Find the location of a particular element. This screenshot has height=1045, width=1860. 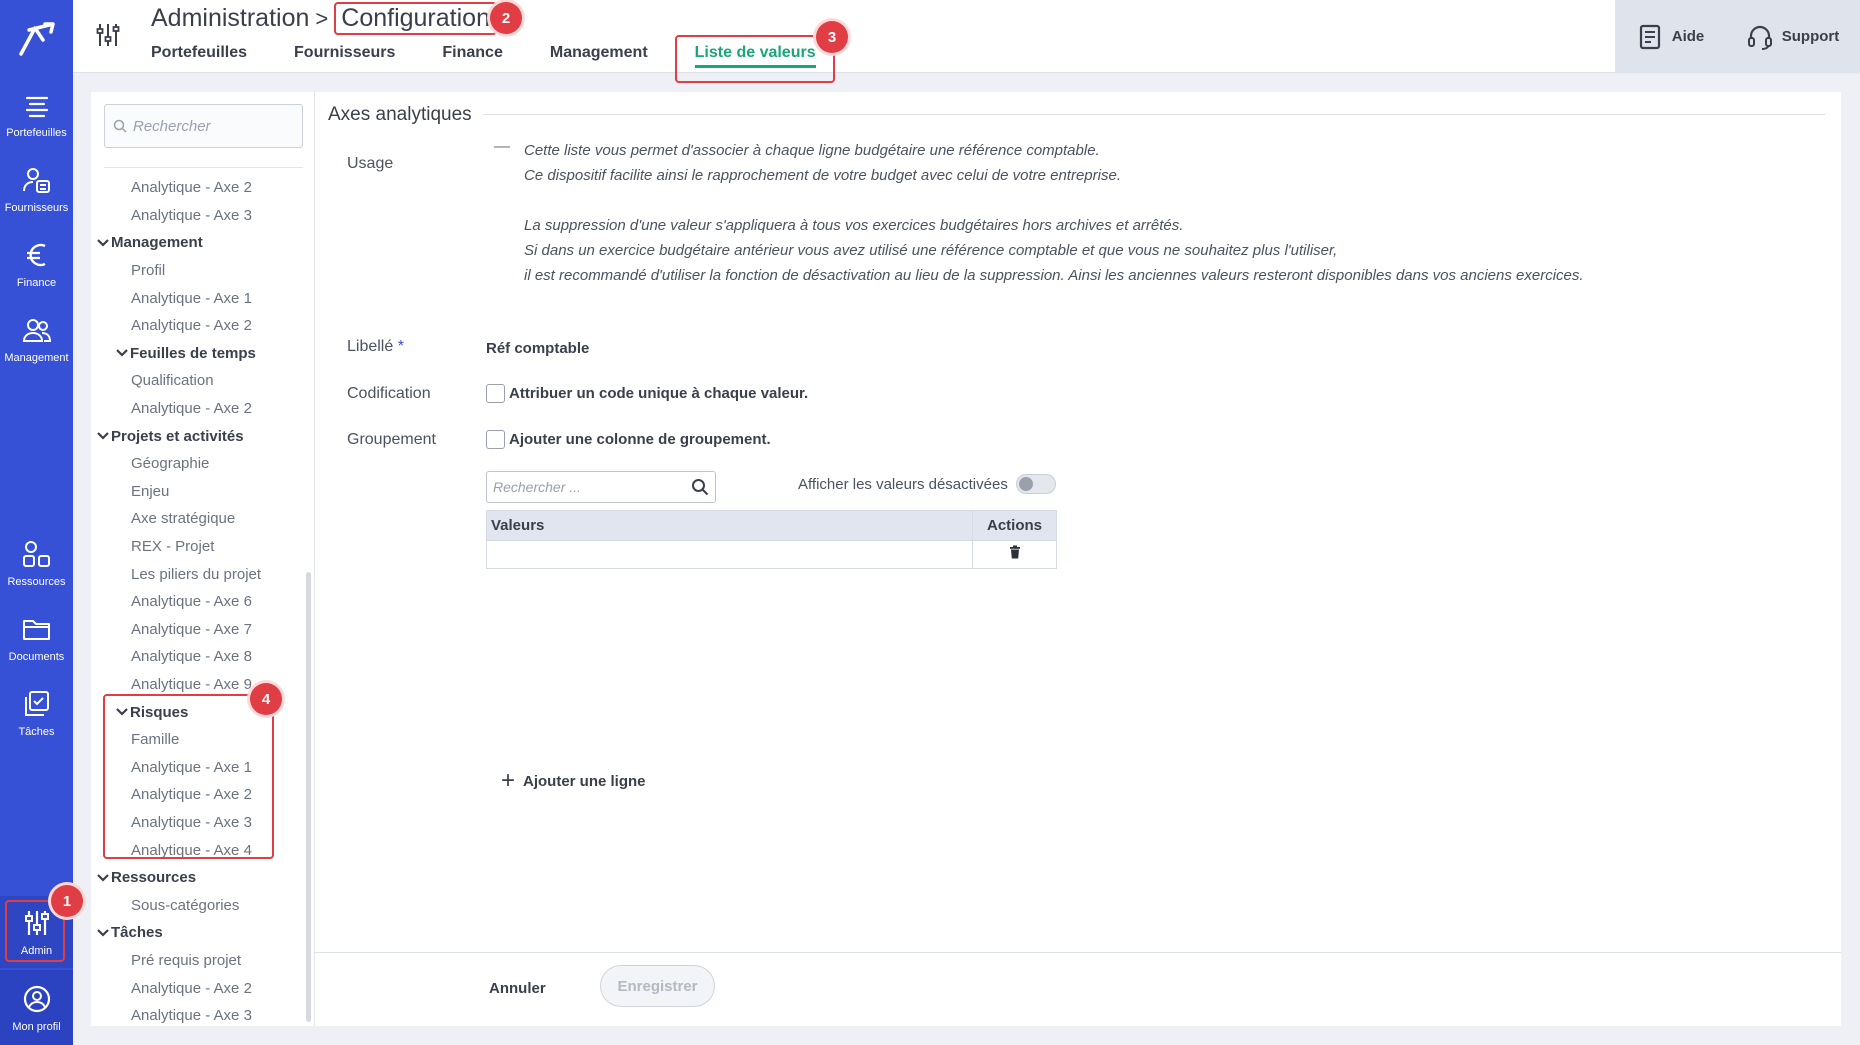

libelle-value: Réf comptable is located at coordinates (537, 348).